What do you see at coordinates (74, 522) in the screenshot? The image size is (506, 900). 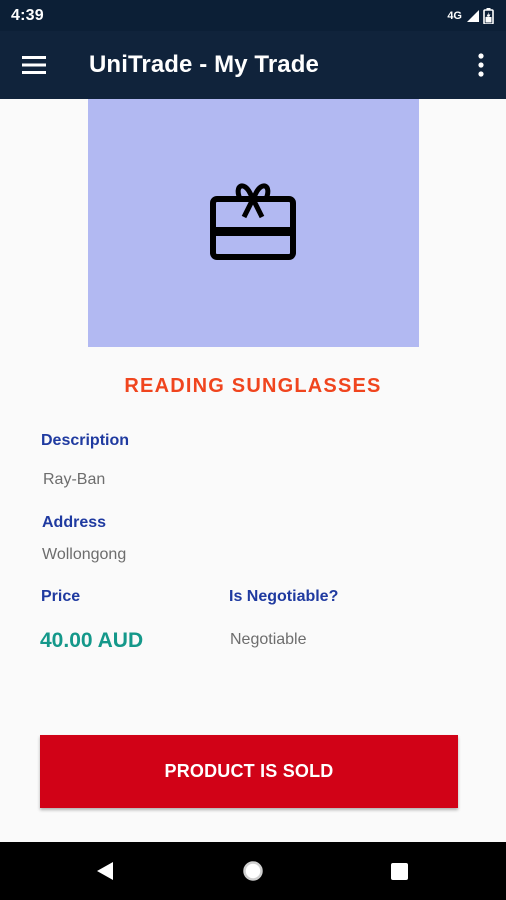 I see `address-label: Address` at bounding box center [74, 522].